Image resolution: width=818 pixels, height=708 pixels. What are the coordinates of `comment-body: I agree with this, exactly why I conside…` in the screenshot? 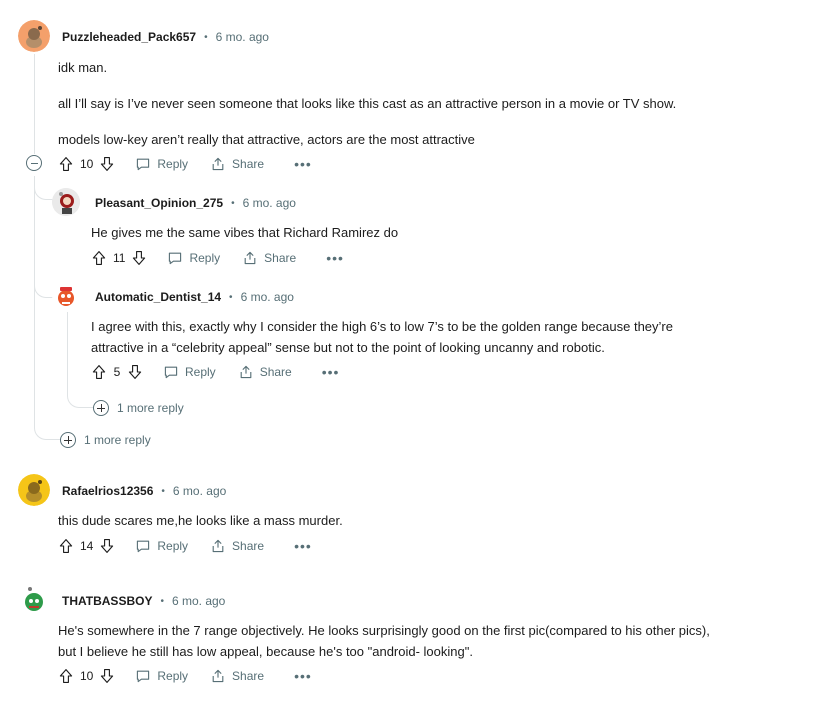 It's located at (382, 337).